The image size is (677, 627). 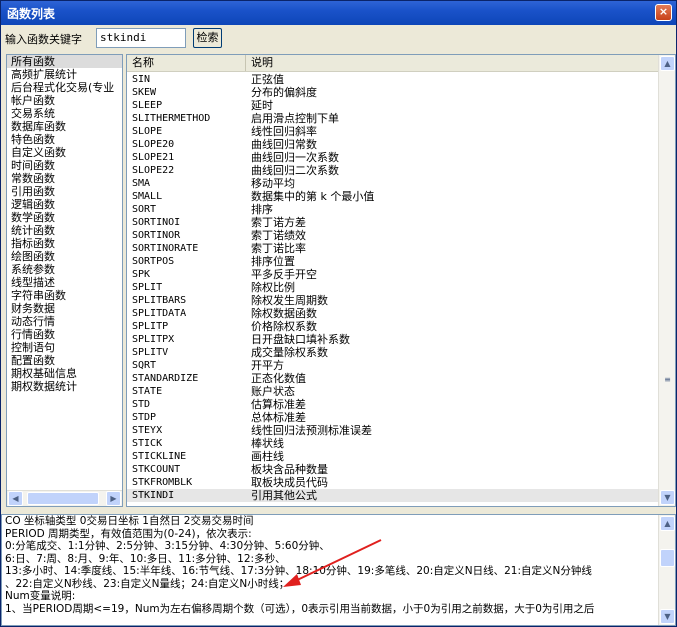 What do you see at coordinates (141, 404) in the screenshot?
I see `function-name: STD` at bounding box center [141, 404].